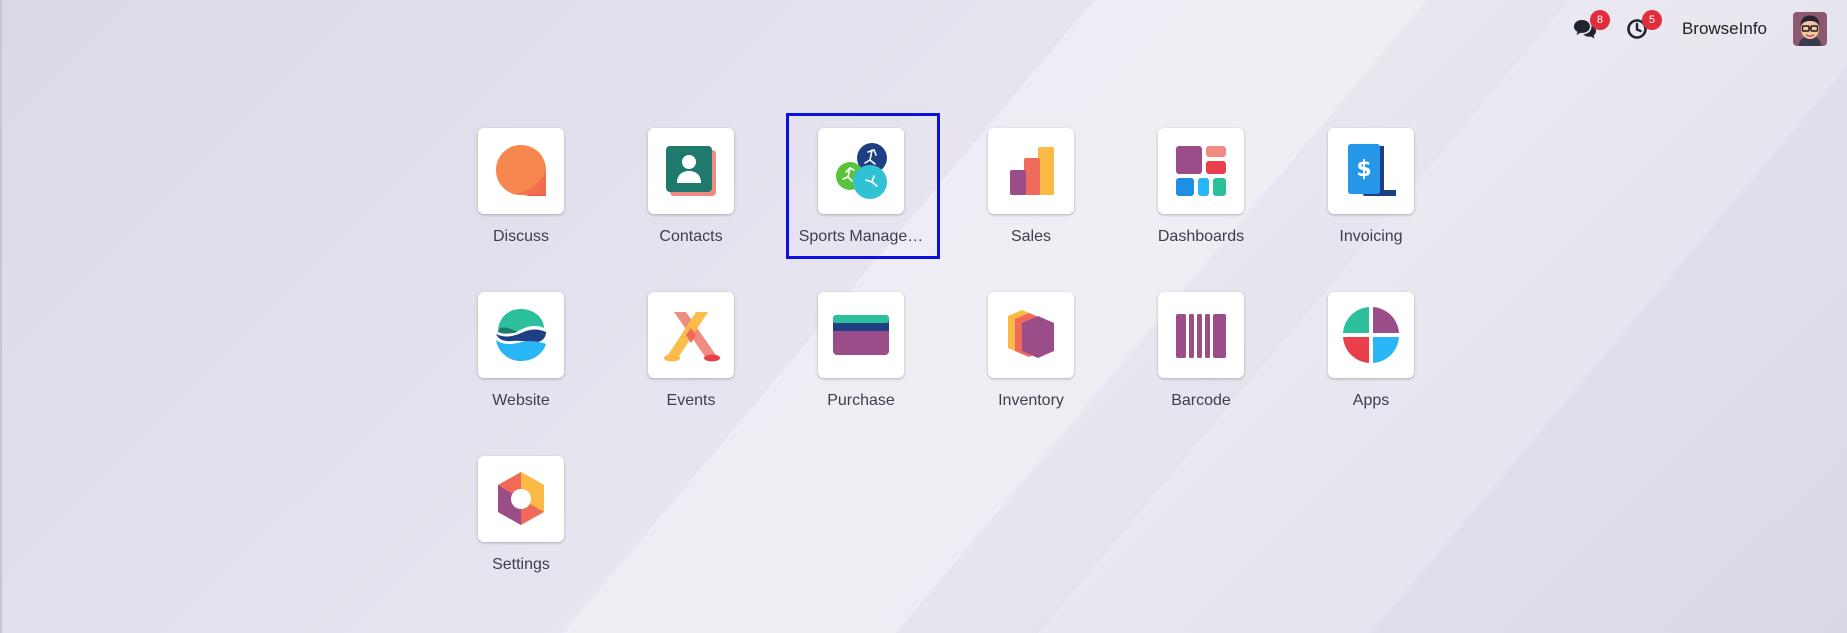 The height and width of the screenshot is (633, 1847). What do you see at coordinates (1651, 20) in the screenshot?
I see `activities-badge: 5` at bounding box center [1651, 20].